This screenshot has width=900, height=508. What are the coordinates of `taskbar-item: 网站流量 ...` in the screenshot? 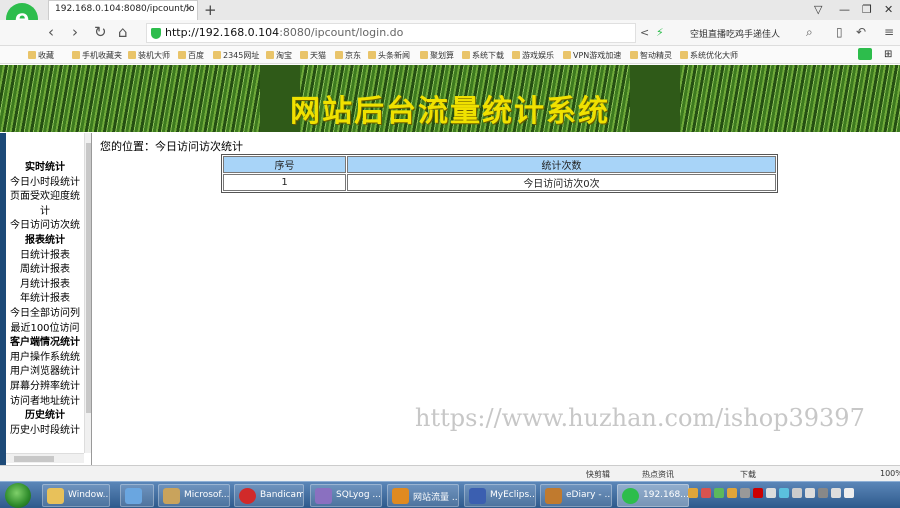 It's located at (423, 495).